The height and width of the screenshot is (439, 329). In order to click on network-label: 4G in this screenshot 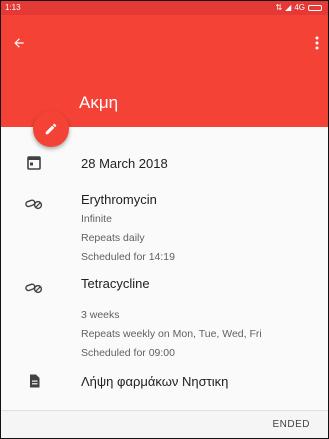, I will do `click(299, 7)`.